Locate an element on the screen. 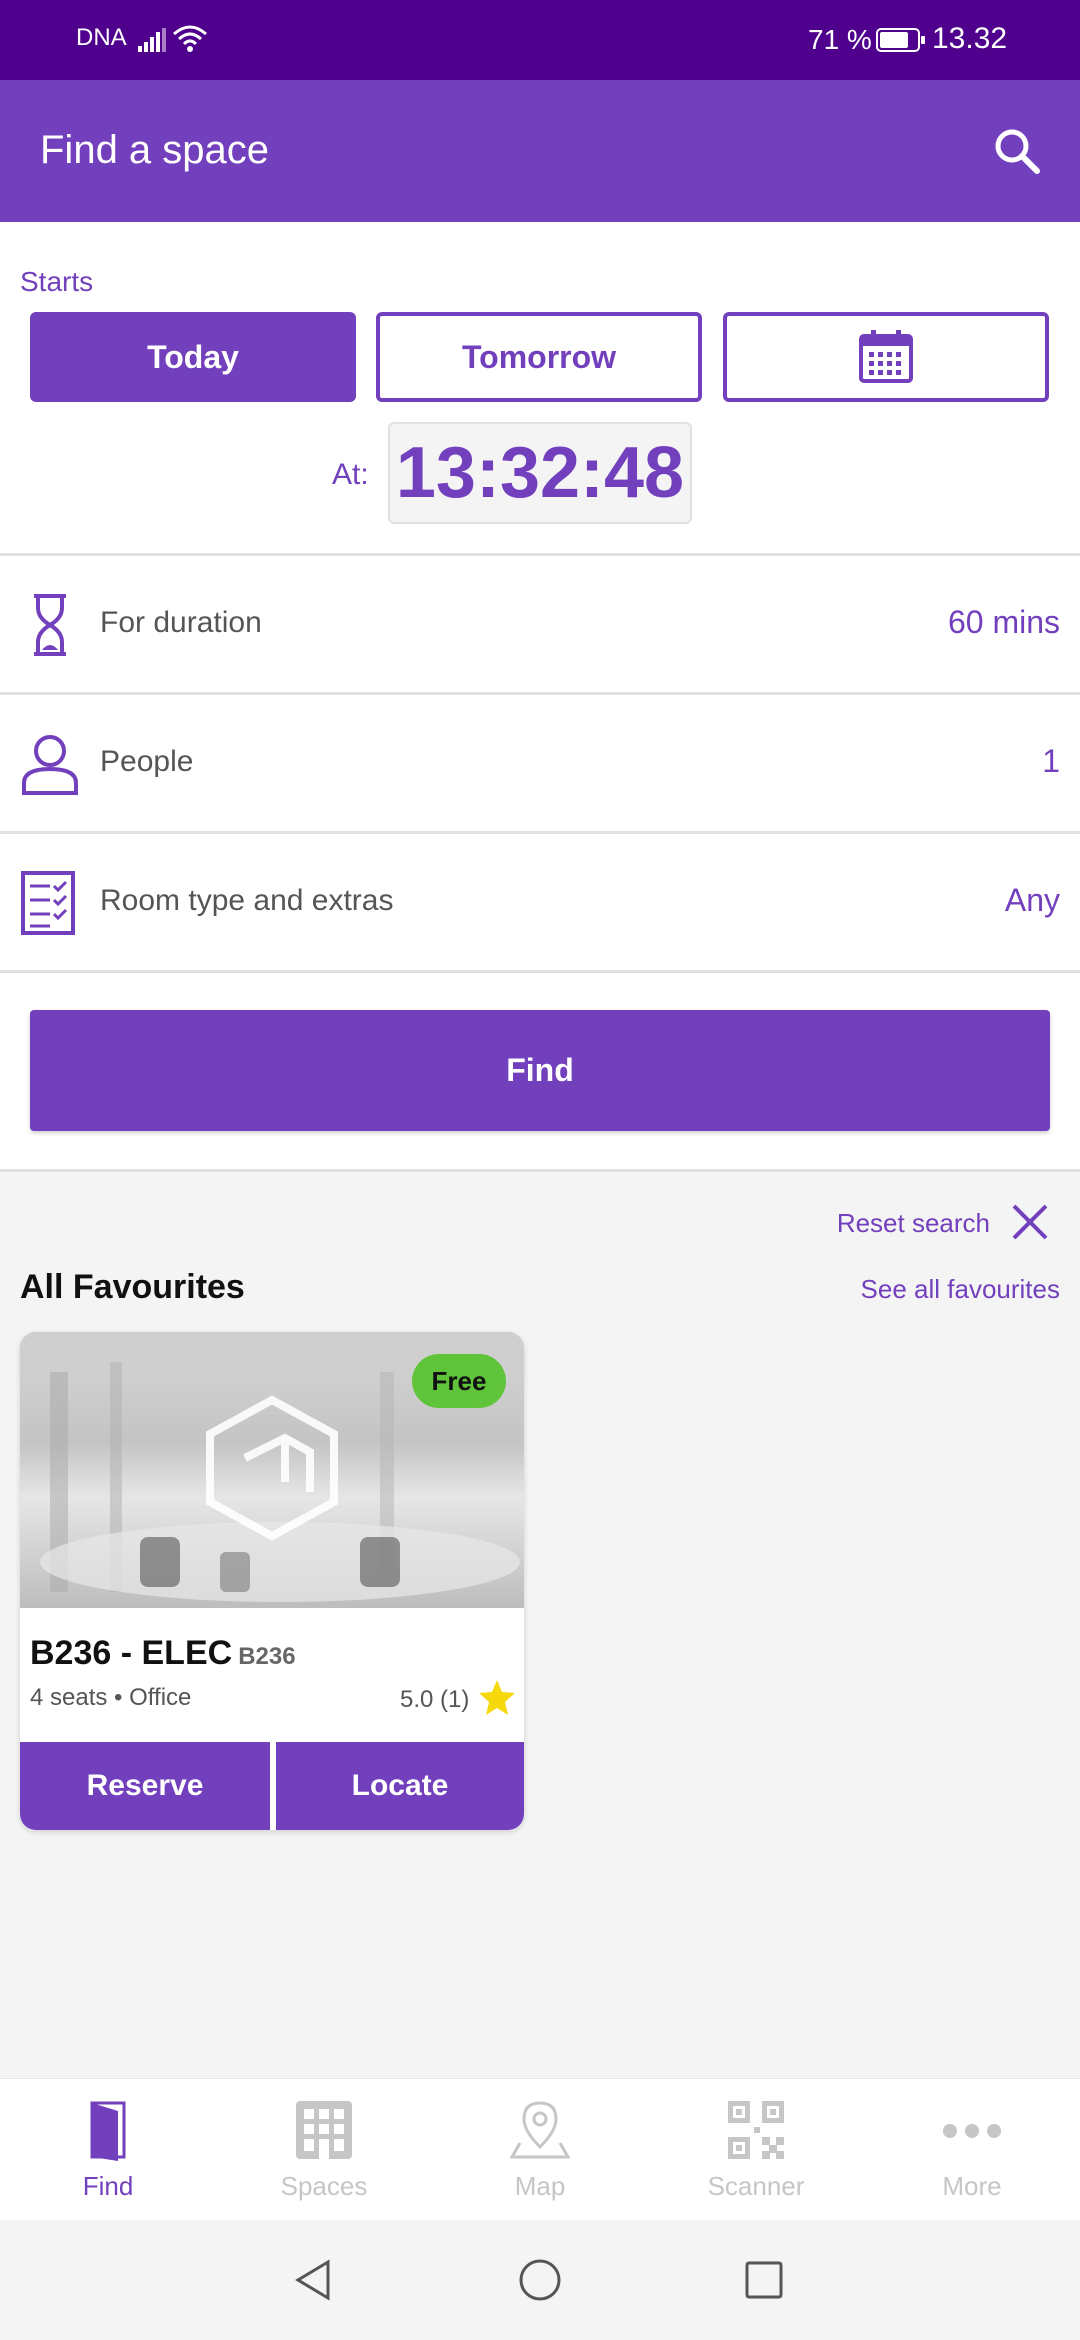  tomorrow-button: Tomorrow is located at coordinates (539, 357).